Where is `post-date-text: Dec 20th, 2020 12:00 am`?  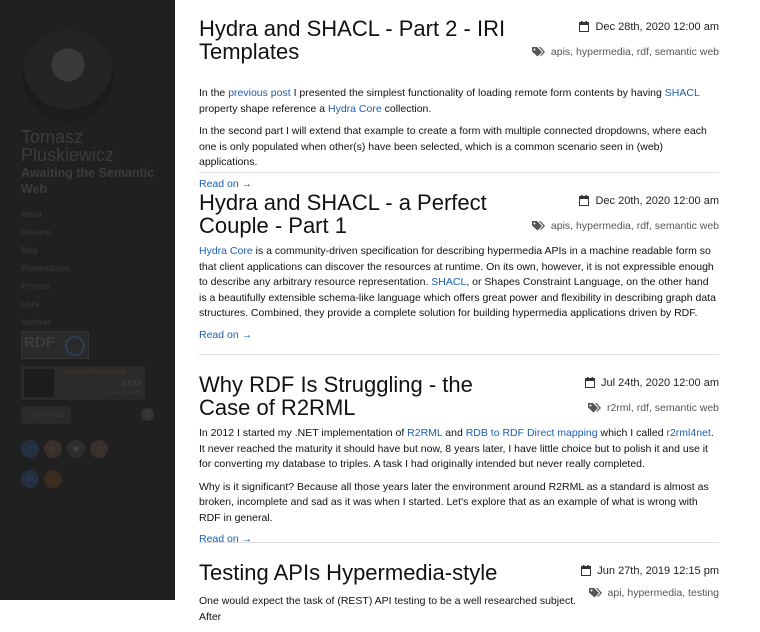 post-date-text: Dec 20th, 2020 12:00 am is located at coordinates (657, 201).